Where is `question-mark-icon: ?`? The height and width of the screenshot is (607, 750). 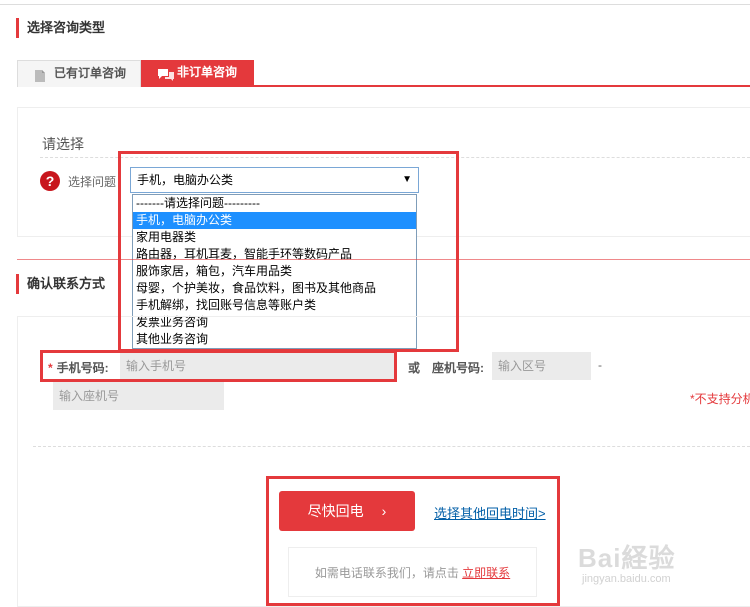 question-mark-icon: ? is located at coordinates (50, 181).